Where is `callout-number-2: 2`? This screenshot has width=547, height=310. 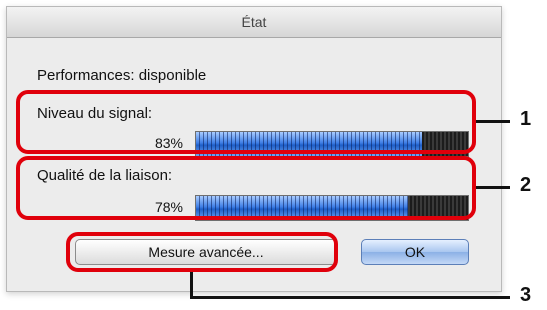
callout-number-2: 2 is located at coordinates (526, 185).